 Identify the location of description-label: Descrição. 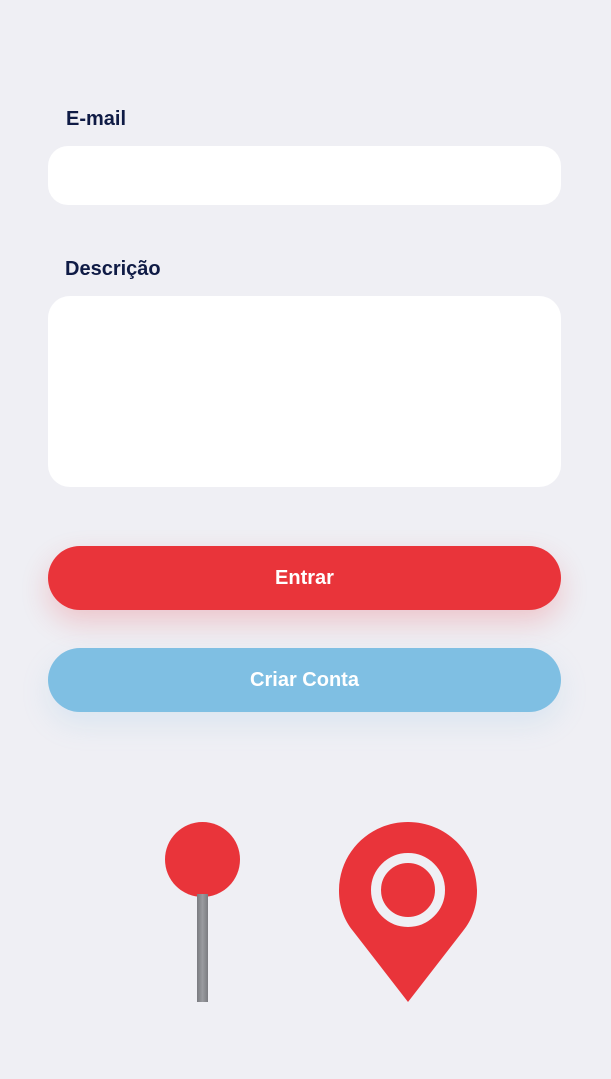
(113, 269).